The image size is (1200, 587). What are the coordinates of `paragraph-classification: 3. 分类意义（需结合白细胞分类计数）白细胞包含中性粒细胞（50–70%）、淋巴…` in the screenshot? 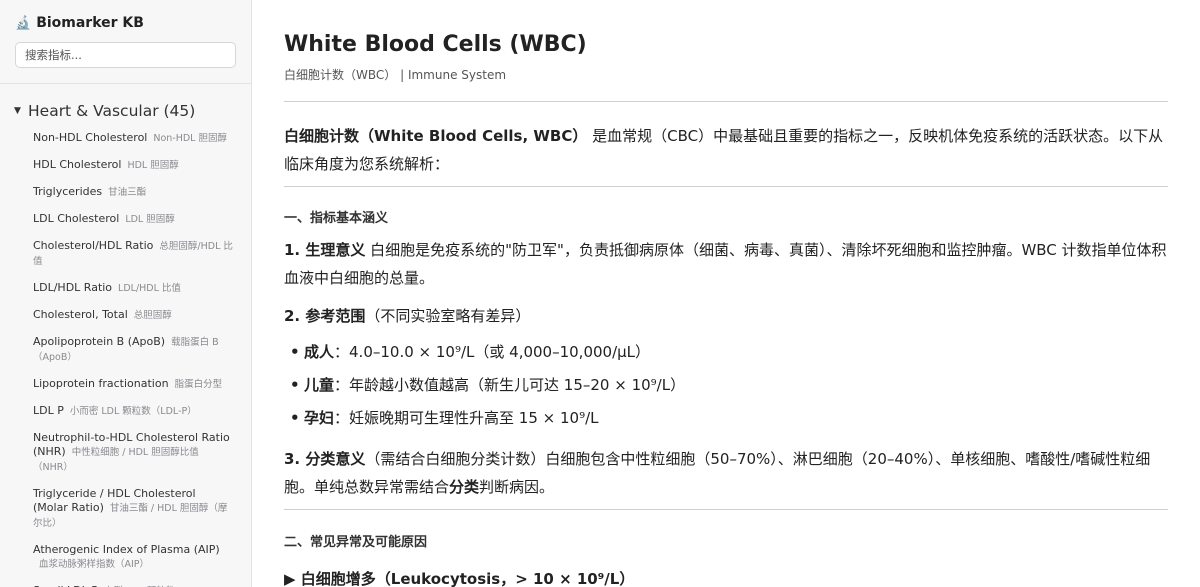 It's located at (726, 473).